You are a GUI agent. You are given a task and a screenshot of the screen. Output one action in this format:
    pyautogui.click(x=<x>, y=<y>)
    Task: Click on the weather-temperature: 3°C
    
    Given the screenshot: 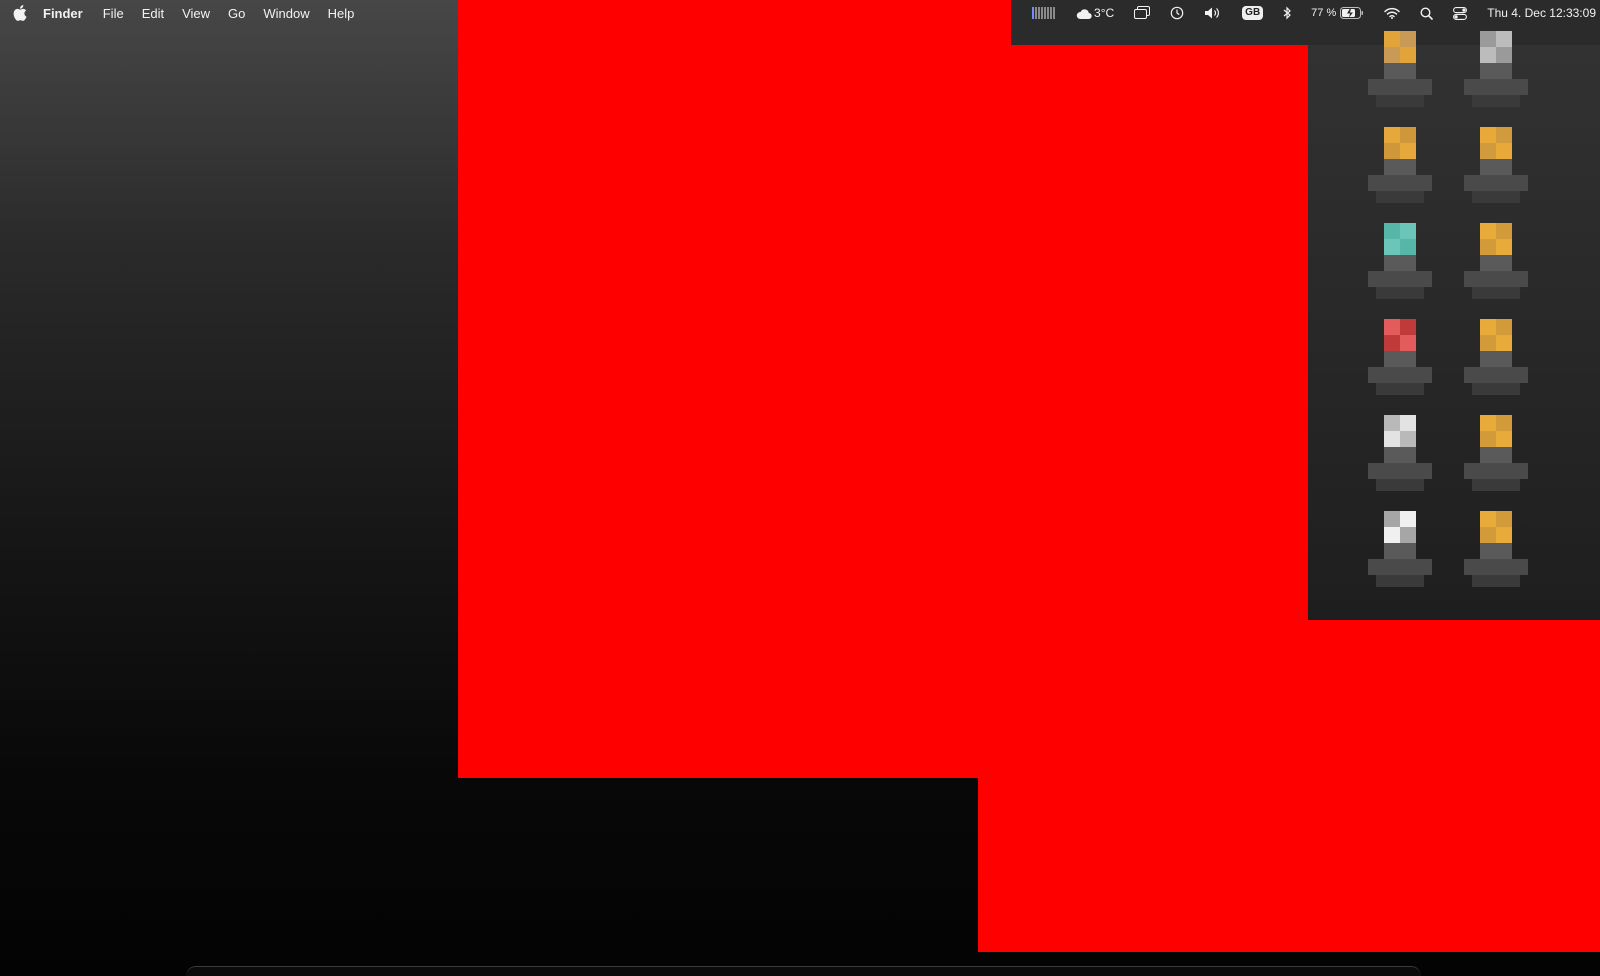 What is the action you would take?
    pyautogui.click(x=1104, y=13)
    